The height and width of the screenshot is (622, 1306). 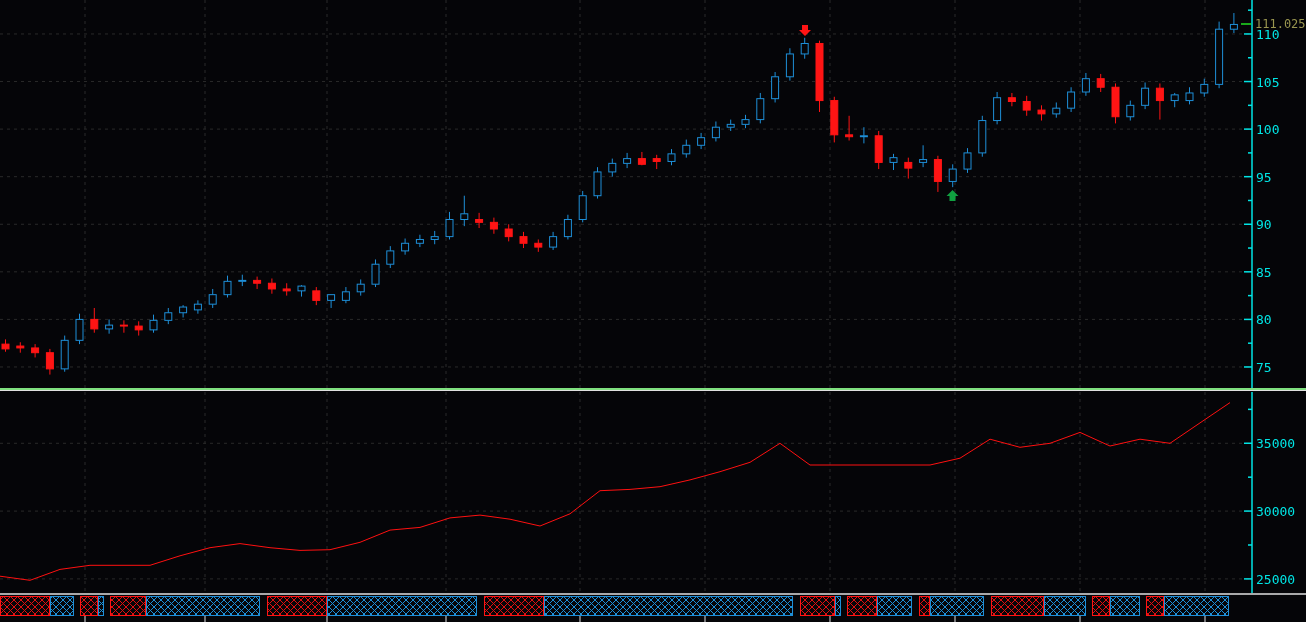 I want to click on price-tick-label: 80, so click(x=1264, y=320).